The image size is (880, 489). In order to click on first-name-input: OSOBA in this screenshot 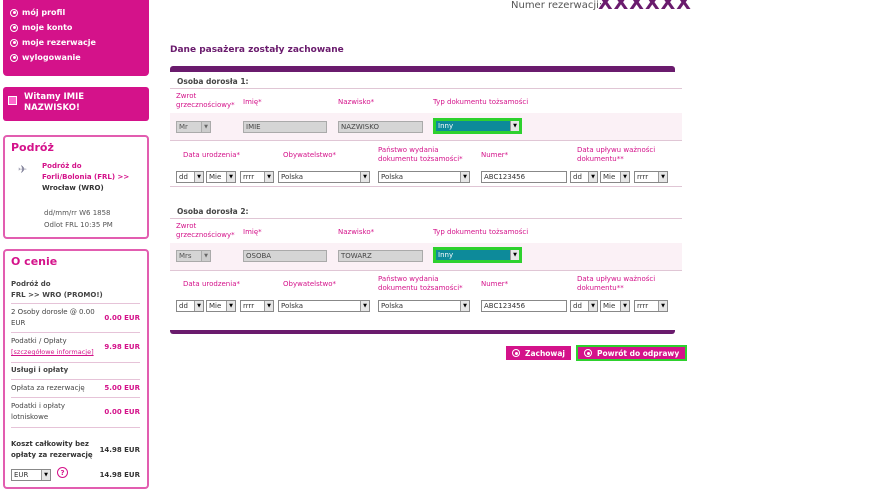, I will do `click(285, 256)`.